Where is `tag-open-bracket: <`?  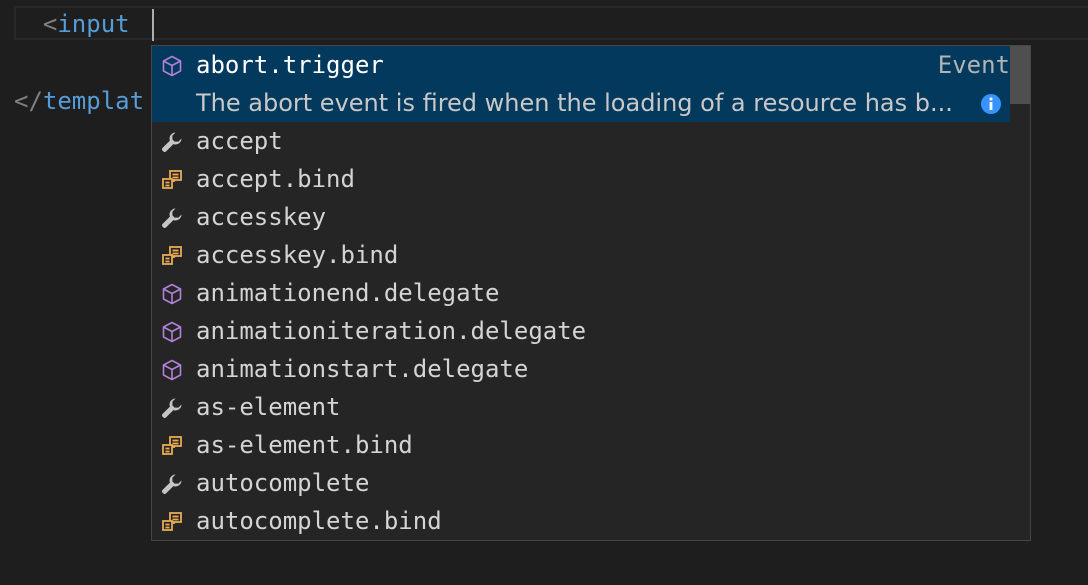
tag-open-bracket: < is located at coordinates (50, 24).